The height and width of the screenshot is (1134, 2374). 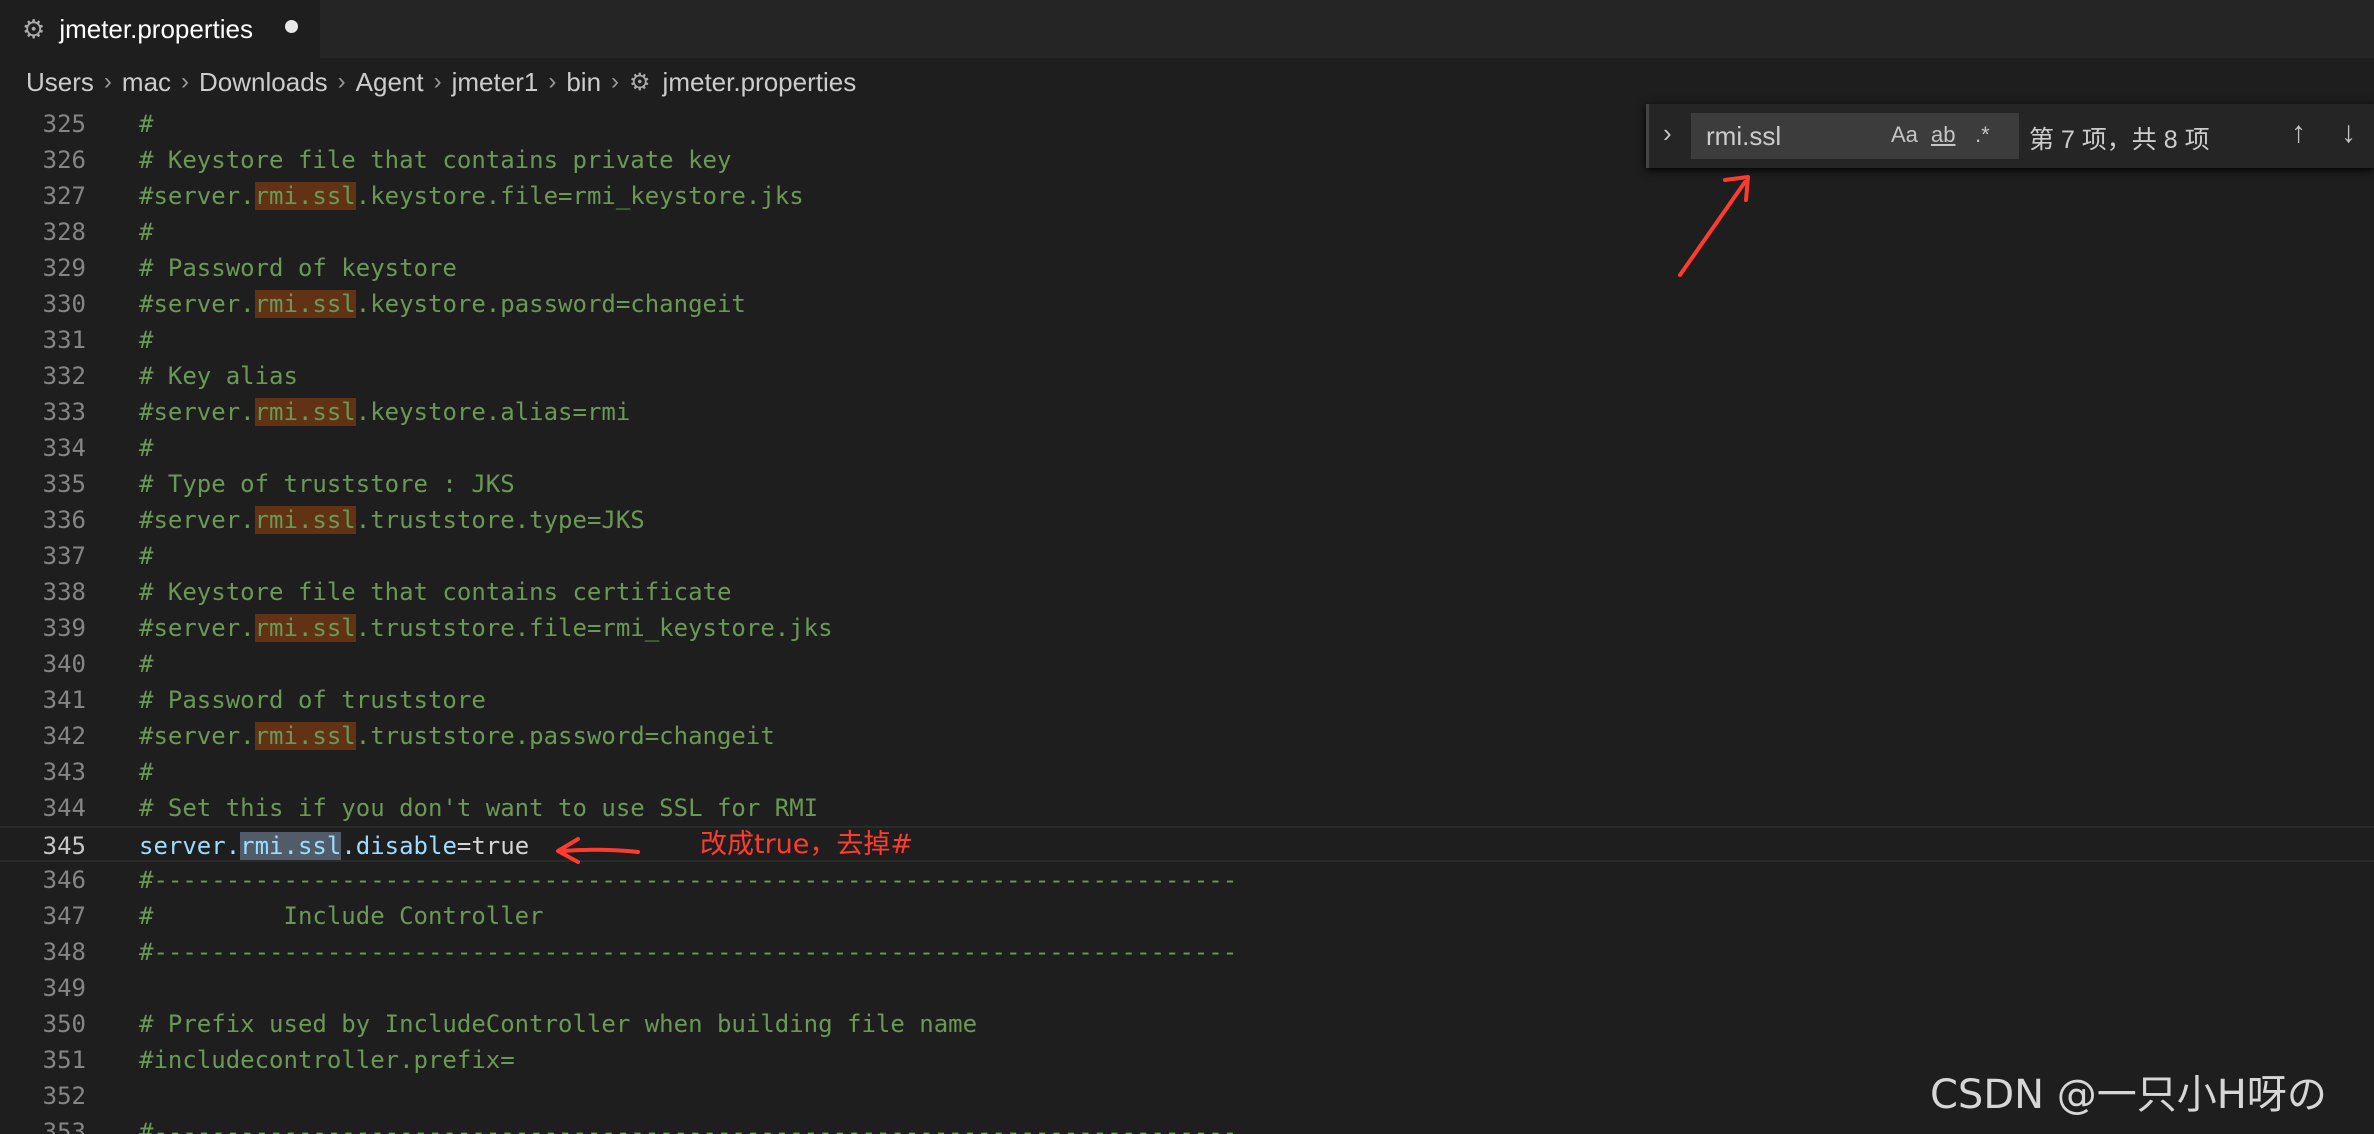 What do you see at coordinates (807, 844) in the screenshot?
I see `annotation-note: 改成true，去掉#` at bounding box center [807, 844].